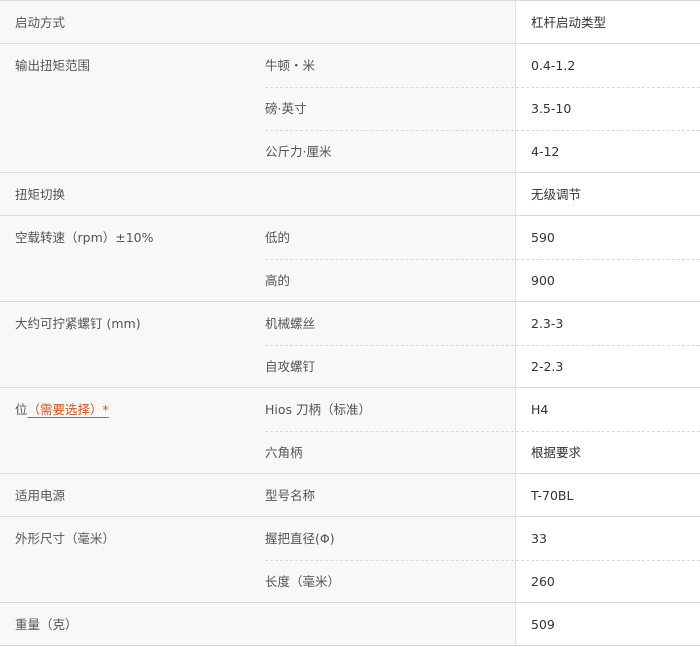 This screenshot has height=647, width=700. Describe the element at coordinates (545, 151) in the screenshot. I see `spec-value: 4-12` at that location.